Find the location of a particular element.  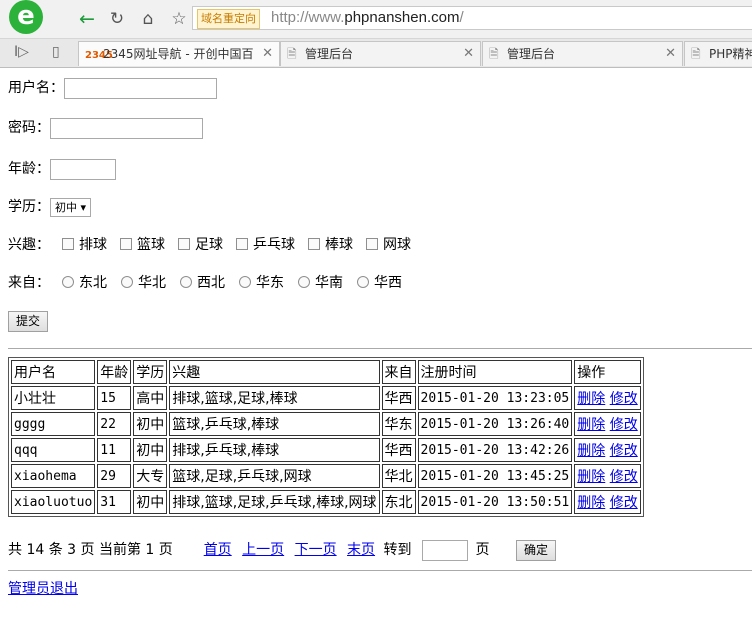

cell-registered: 2015-01-20 13:45:25 is located at coordinates (495, 476).